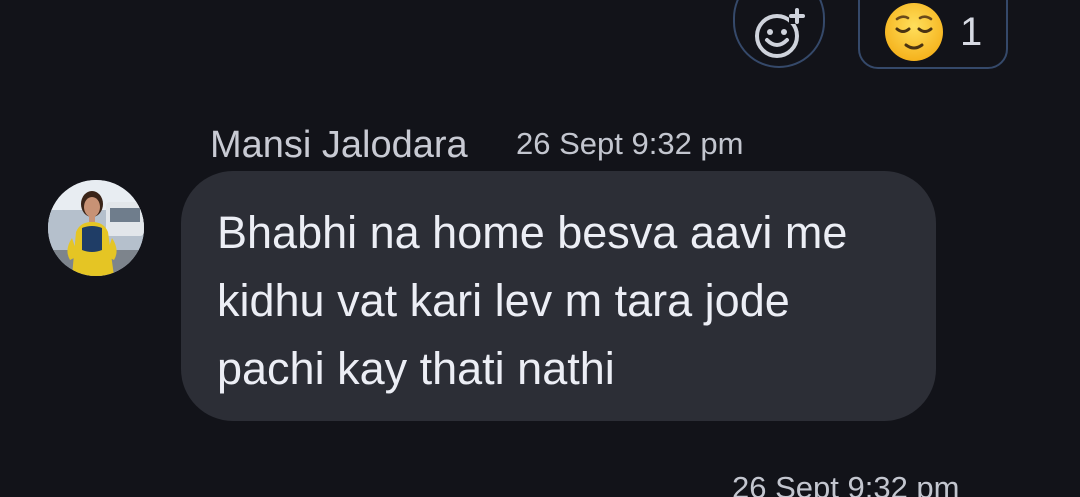 Image resolution: width=1080 pixels, height=497 pixels. What do you see at coordinates (914, 32) in the screenshot?
I see `relieved-face-emoji-icon` at bounding box center [914, 32].